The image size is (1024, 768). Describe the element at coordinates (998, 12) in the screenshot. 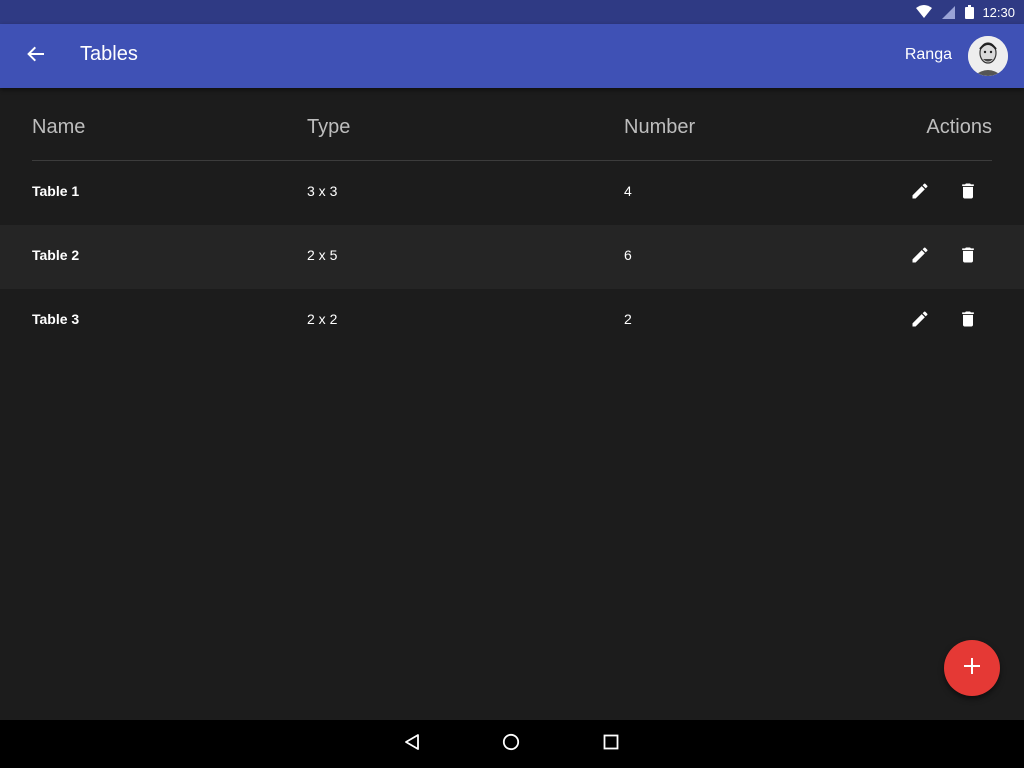

I see `status-time: 12:30` at that location.